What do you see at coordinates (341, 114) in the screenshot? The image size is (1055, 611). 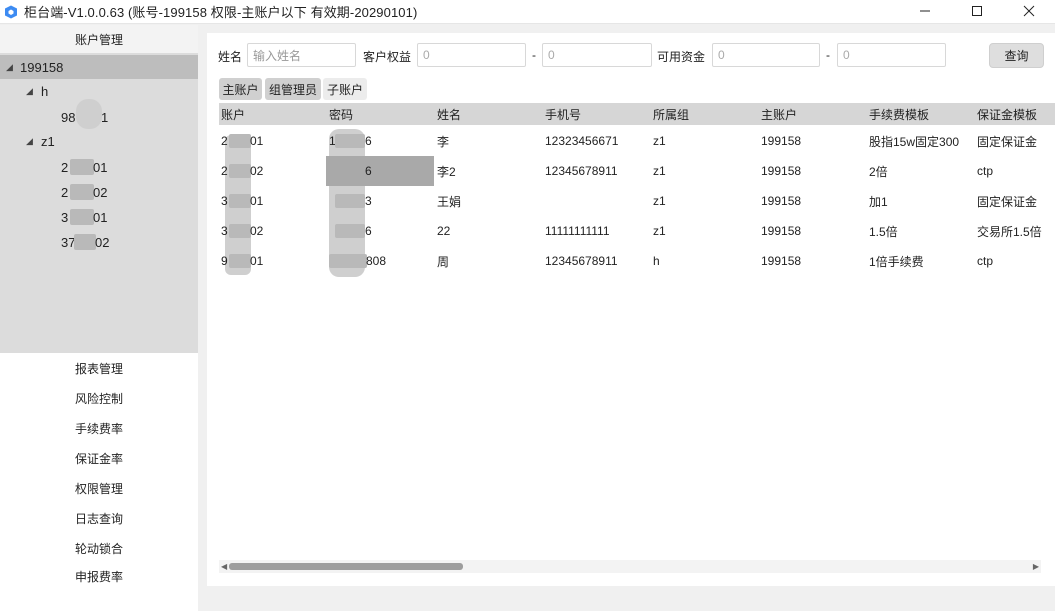 I see `column-header-password: 密码` at bounding box center [341, 114].